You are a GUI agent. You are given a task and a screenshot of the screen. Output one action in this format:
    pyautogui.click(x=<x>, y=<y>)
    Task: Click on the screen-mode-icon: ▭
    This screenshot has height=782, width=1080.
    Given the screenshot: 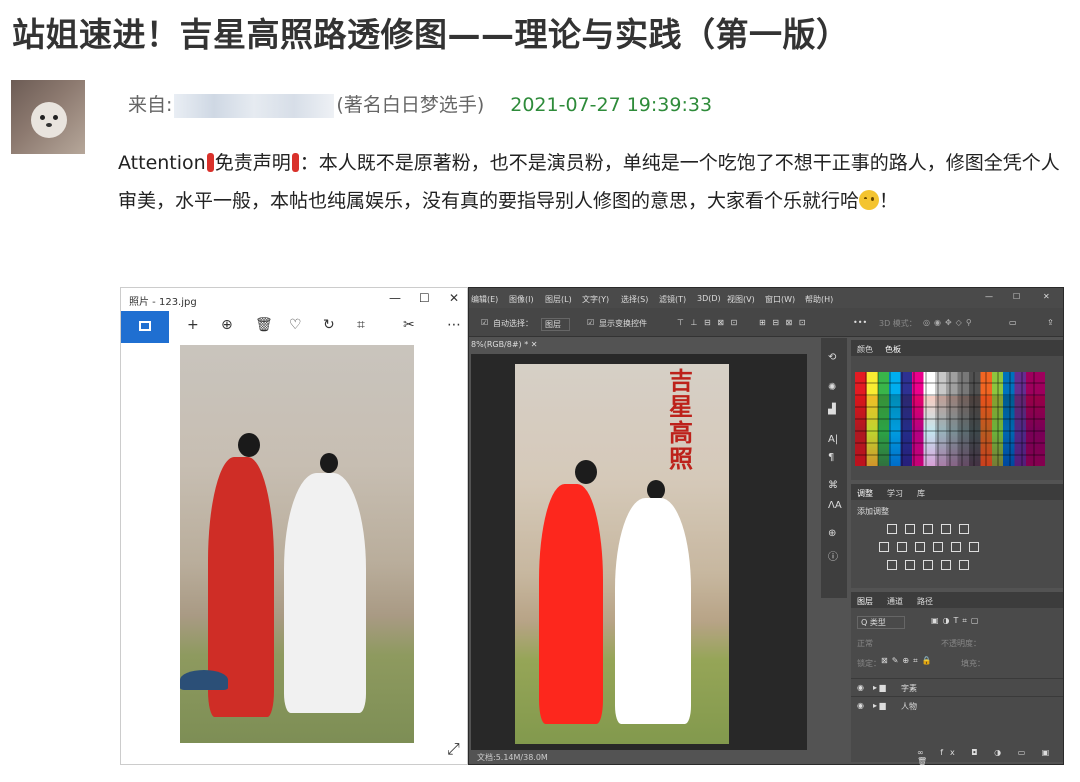 What is the action you would take?
    pyautogui.click(x=1013, y=322)
    